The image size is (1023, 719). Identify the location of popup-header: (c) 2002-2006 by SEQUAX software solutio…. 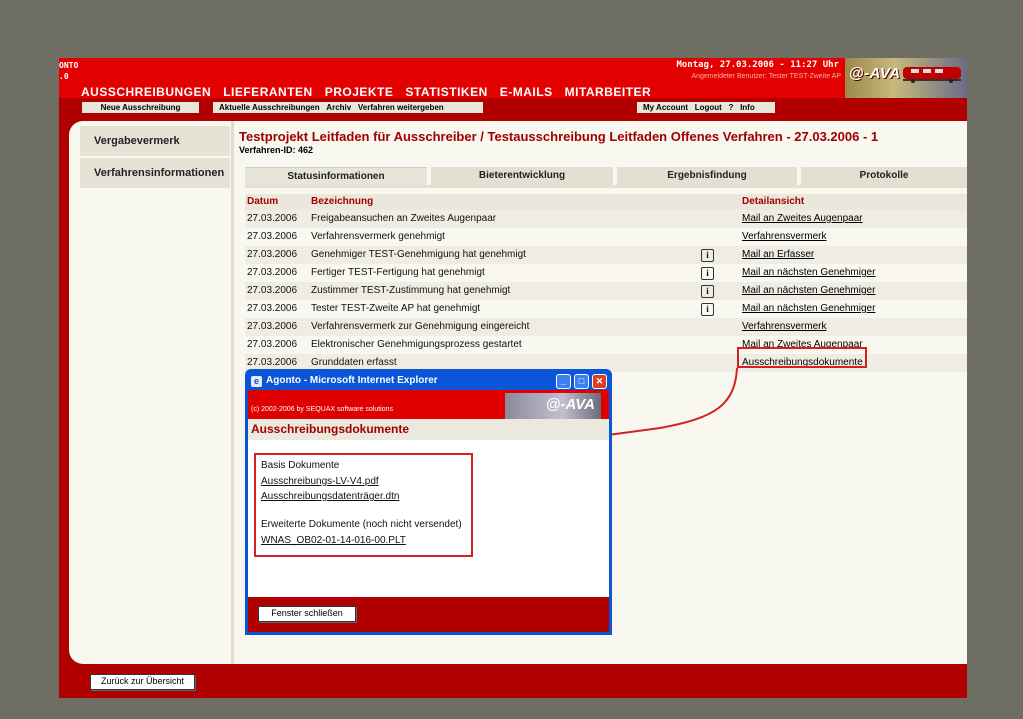
(428, 404).